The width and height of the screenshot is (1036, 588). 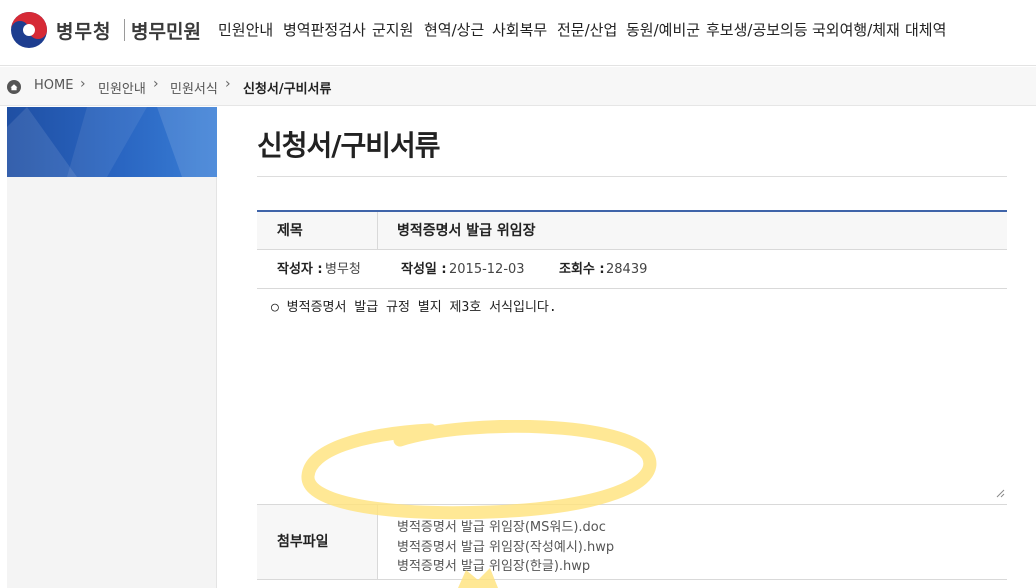 I want to click on post-meta-row: 작성자 : 병무청 작성일 : 2015-12-03 조회수 : 28439, so click(x=632, y=270).